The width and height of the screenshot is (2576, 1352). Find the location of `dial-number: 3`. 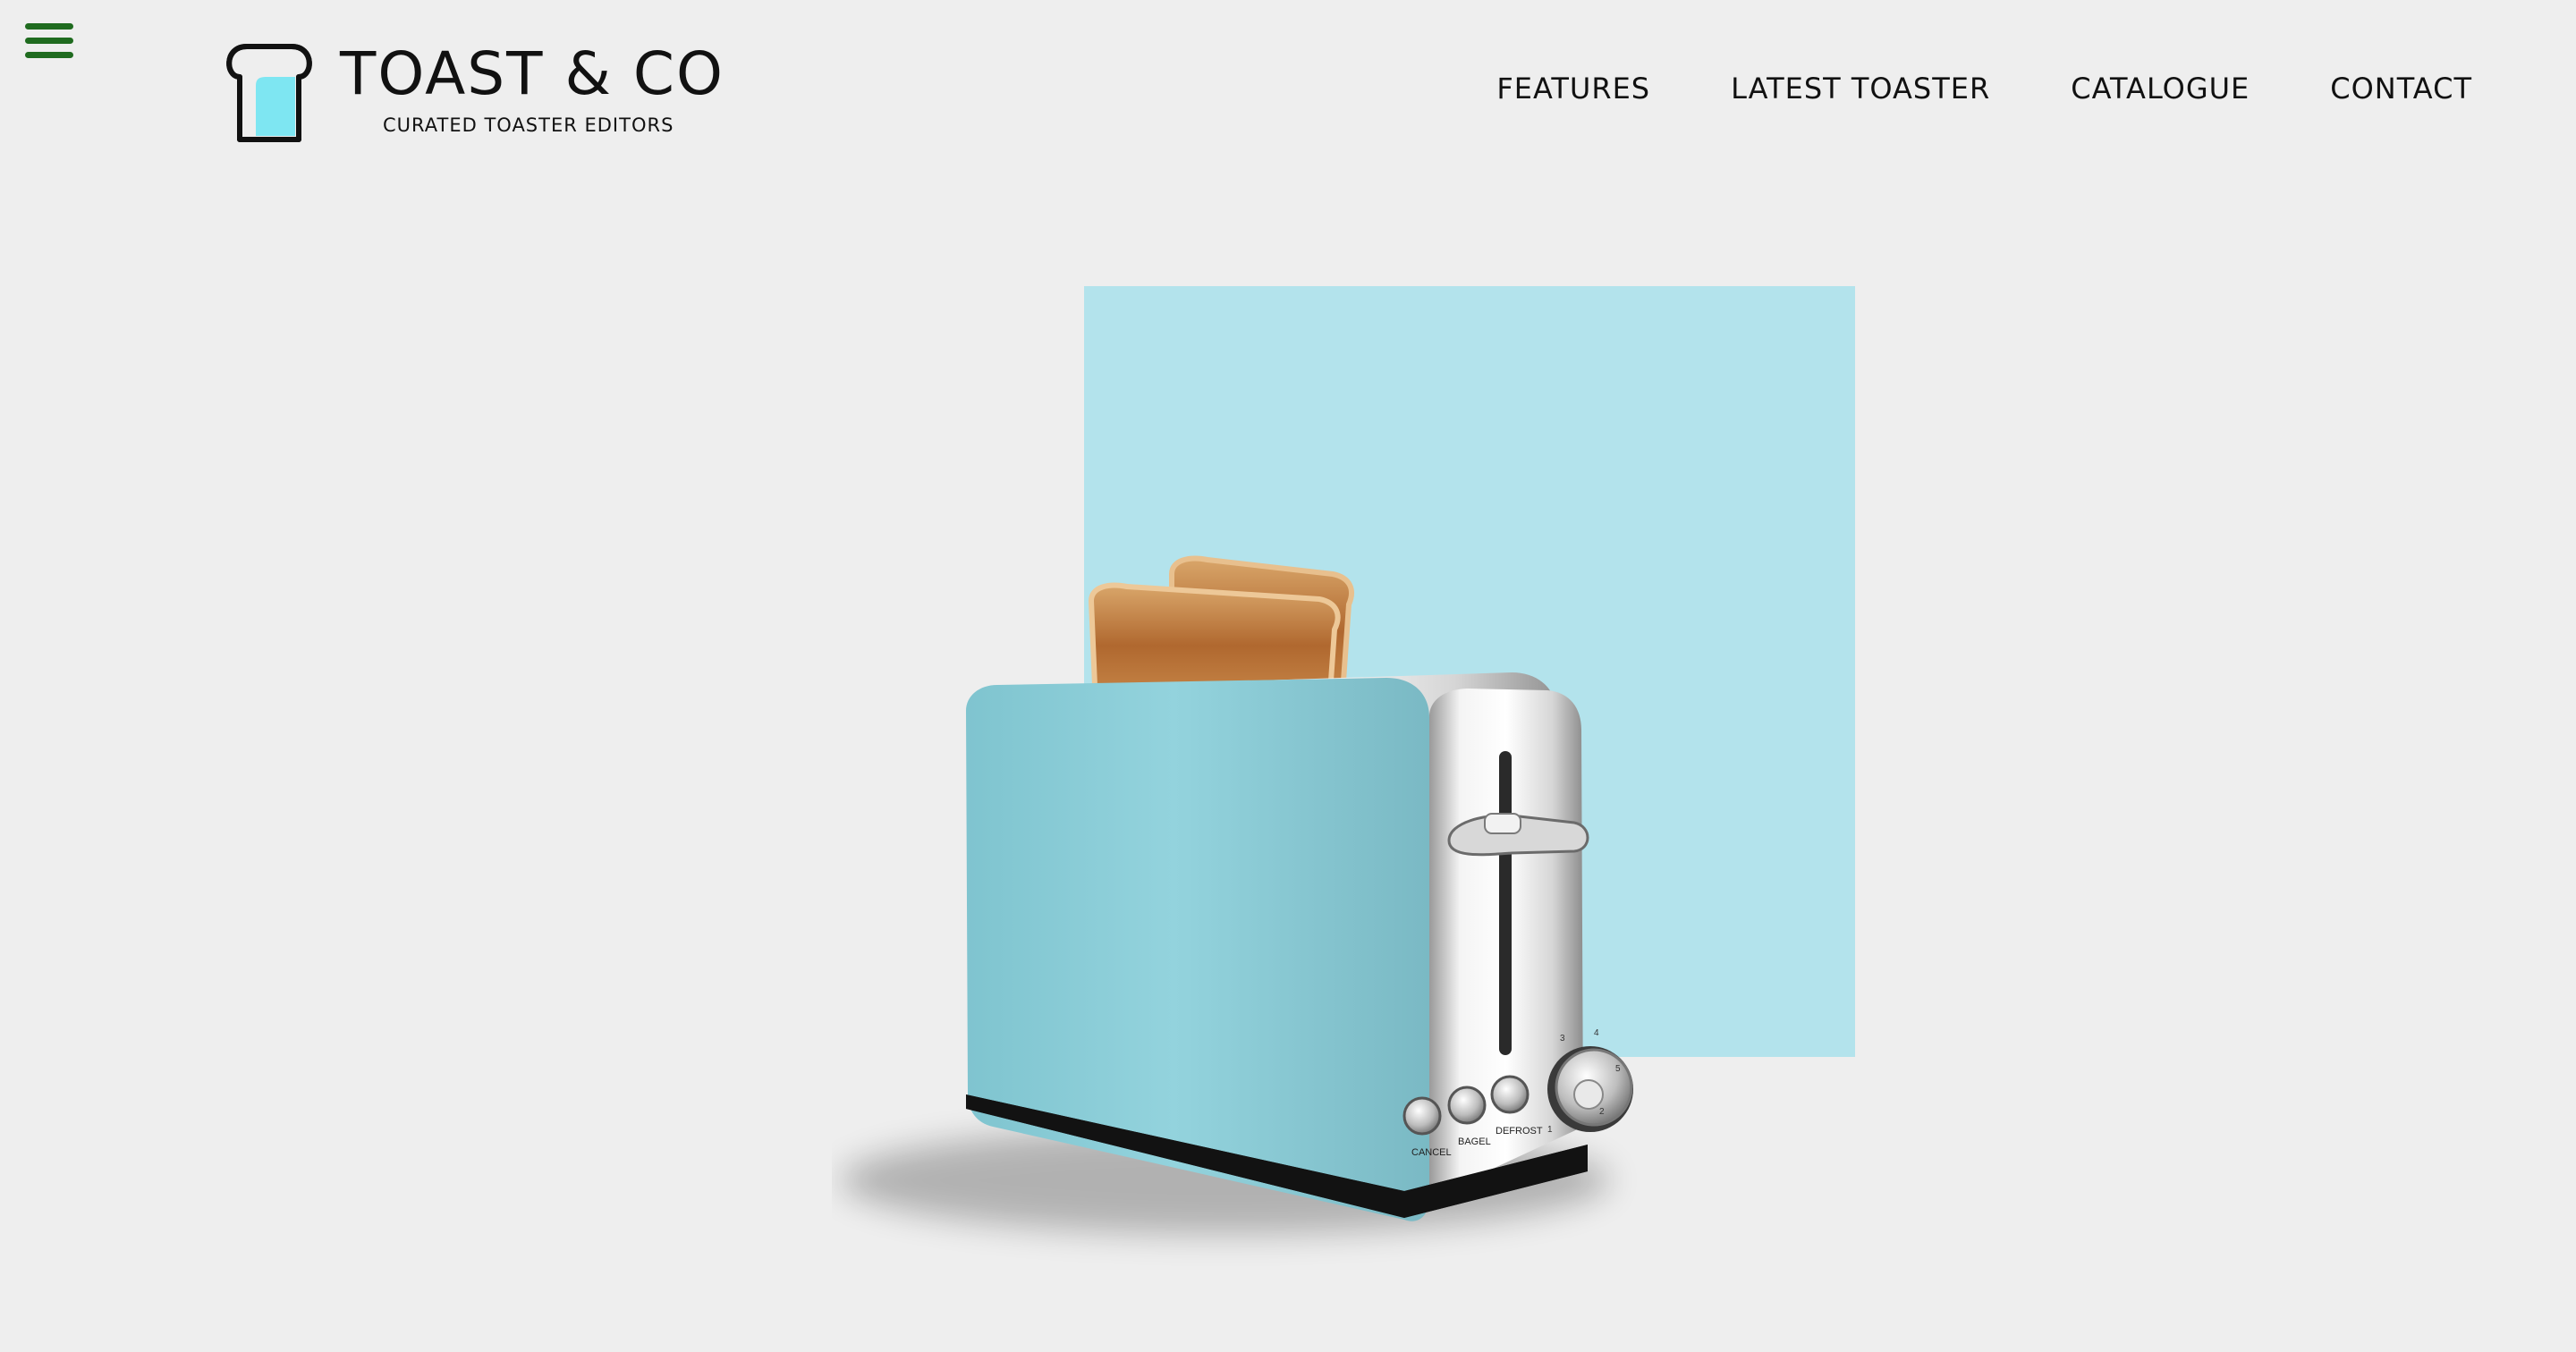

dial-number: 3 is located at coordinates (1562, 1039).